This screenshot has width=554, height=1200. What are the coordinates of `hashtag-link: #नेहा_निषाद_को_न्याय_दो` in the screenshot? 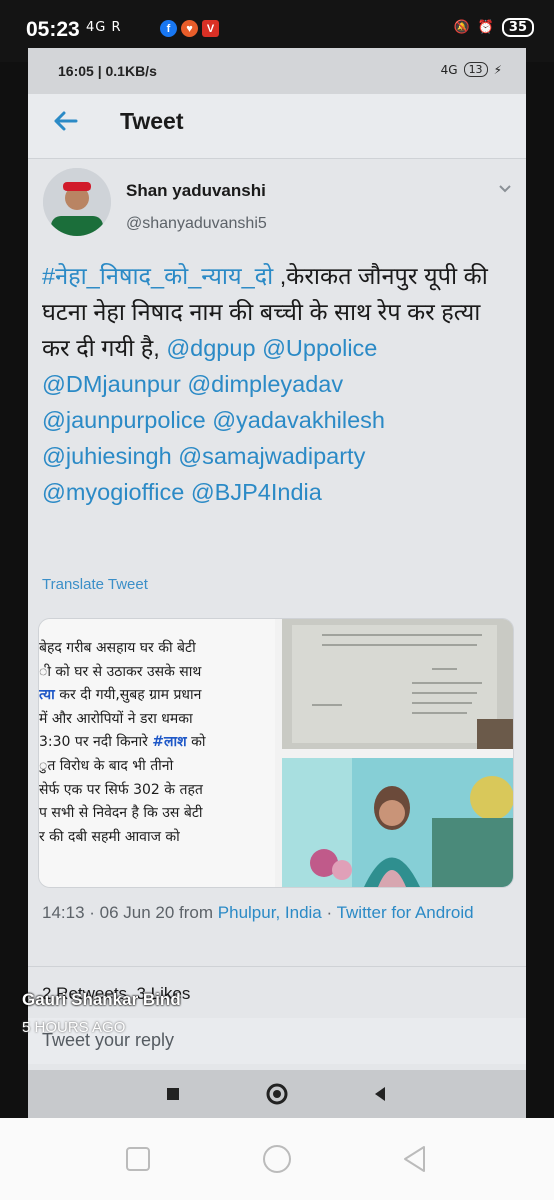 It's located at (157, 276).